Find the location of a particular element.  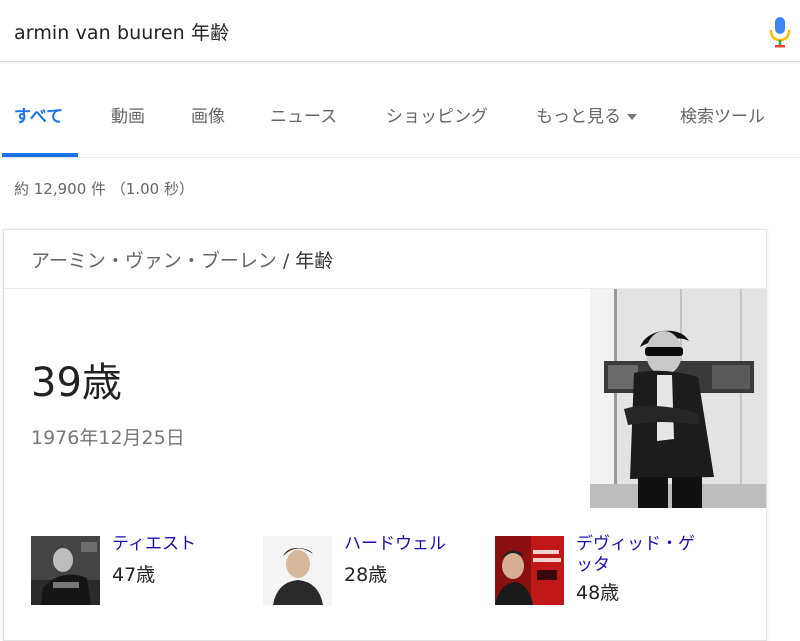

tab-more-label: もっと見る is located at coordinates (578, 117).